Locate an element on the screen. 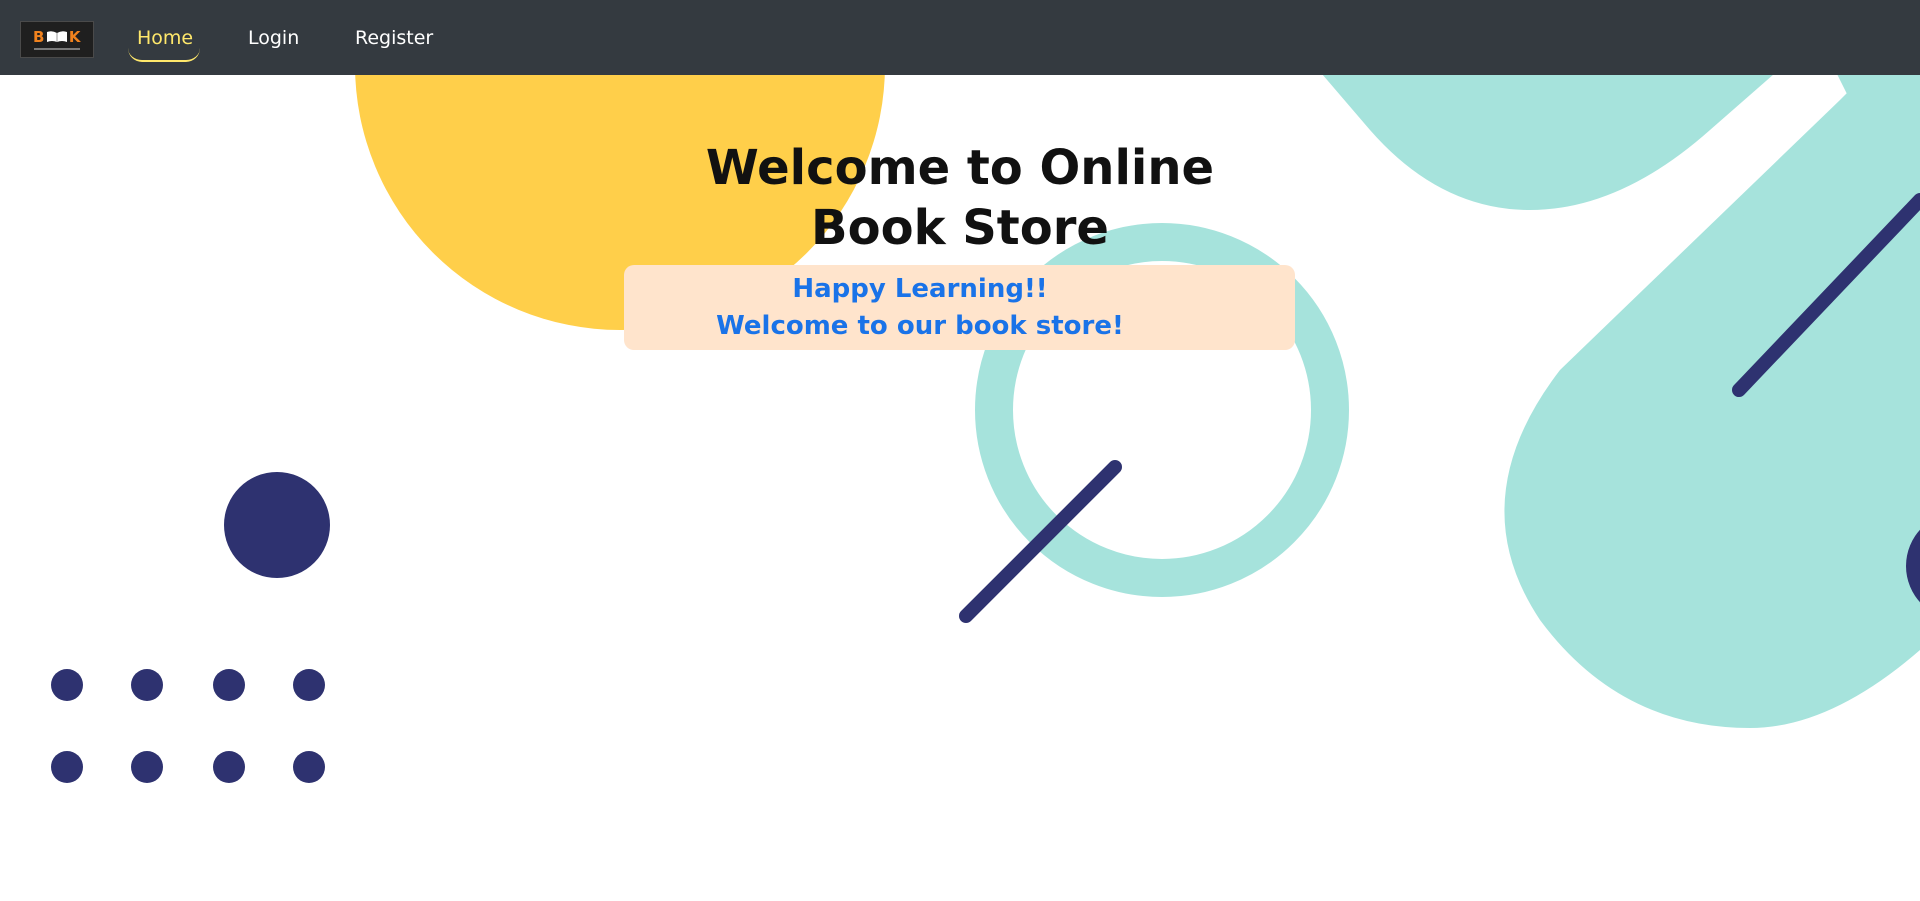 The height and width of the screenshot is (901, 1920). navy-circle-left-shape is located at coordinates (277, 525).